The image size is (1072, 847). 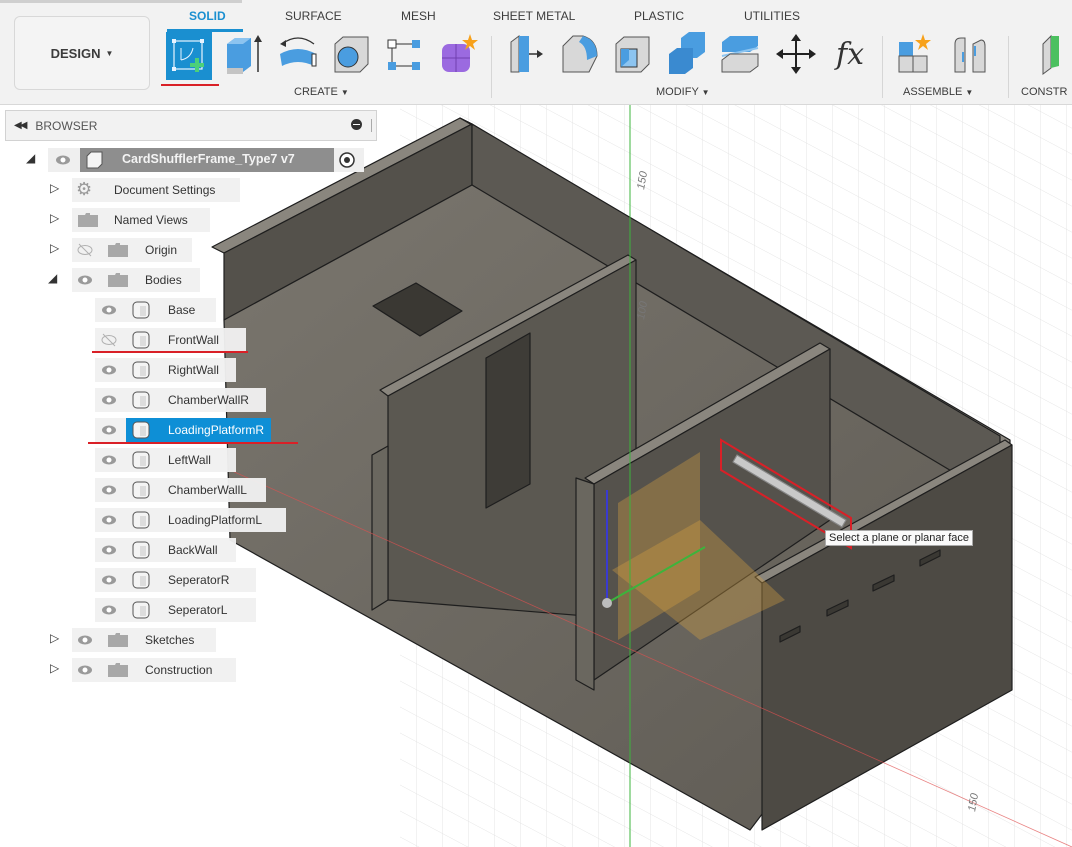 I want to click on browser-folder-sketches: ▷ Sketches, so click(x=115, y=640).